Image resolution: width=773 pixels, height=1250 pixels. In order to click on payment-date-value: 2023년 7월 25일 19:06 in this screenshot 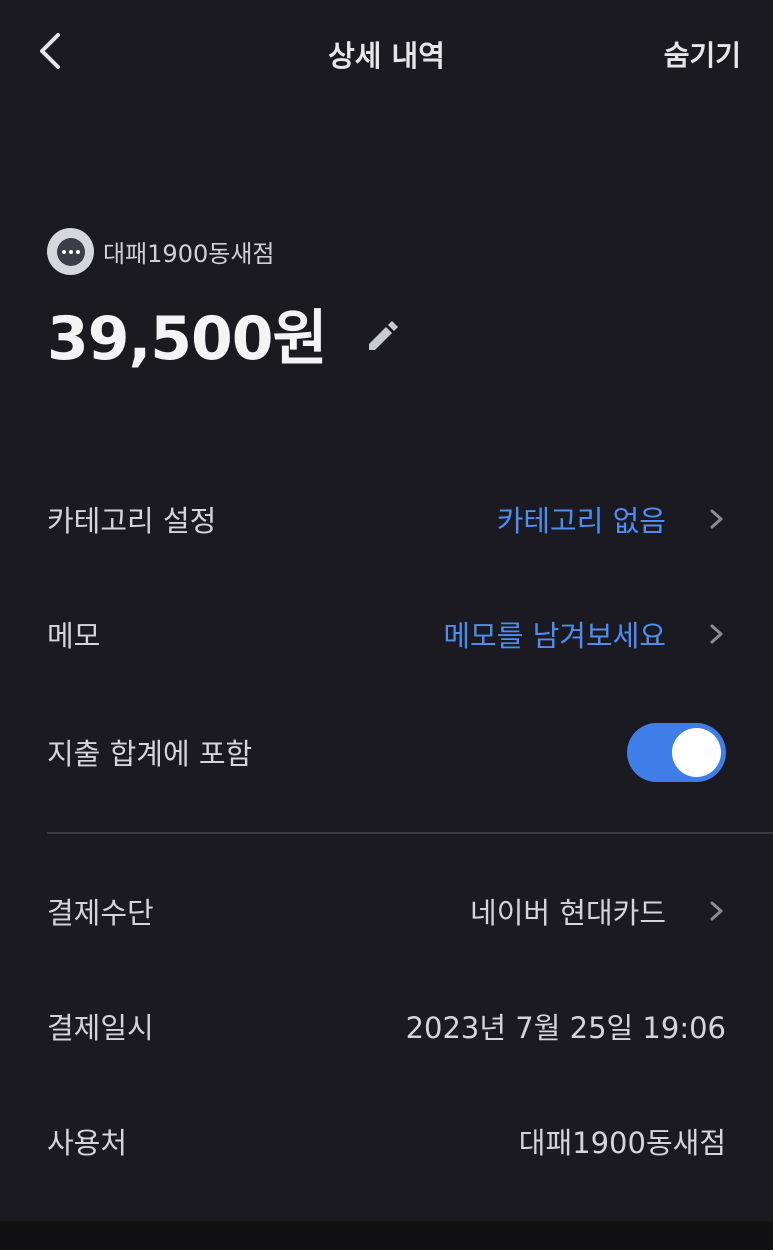, I will do `click(565, 1028)`.